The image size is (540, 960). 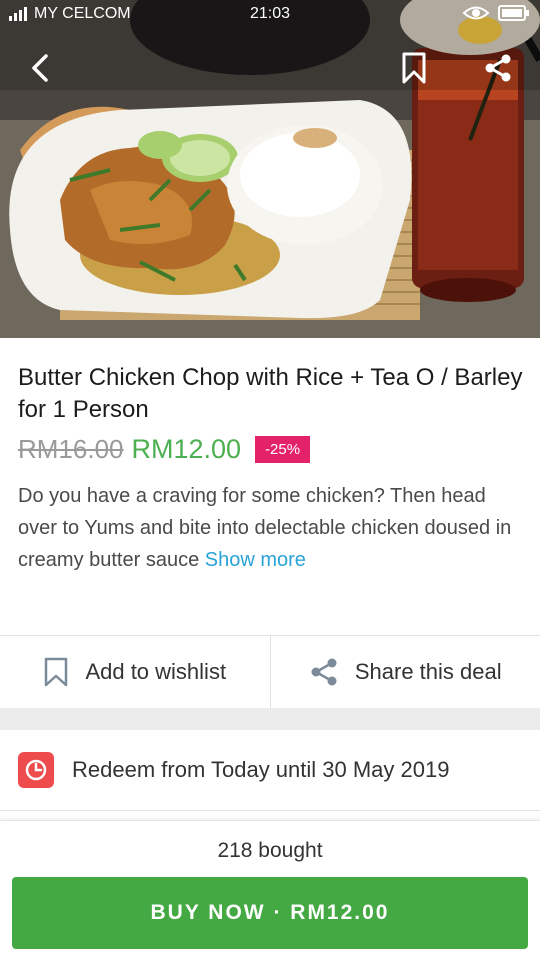 What do you see at coordinates (156, 671) in the screenshot?
I see `wishlist-label: Add to wishlist` at bounding box center [156, 671].